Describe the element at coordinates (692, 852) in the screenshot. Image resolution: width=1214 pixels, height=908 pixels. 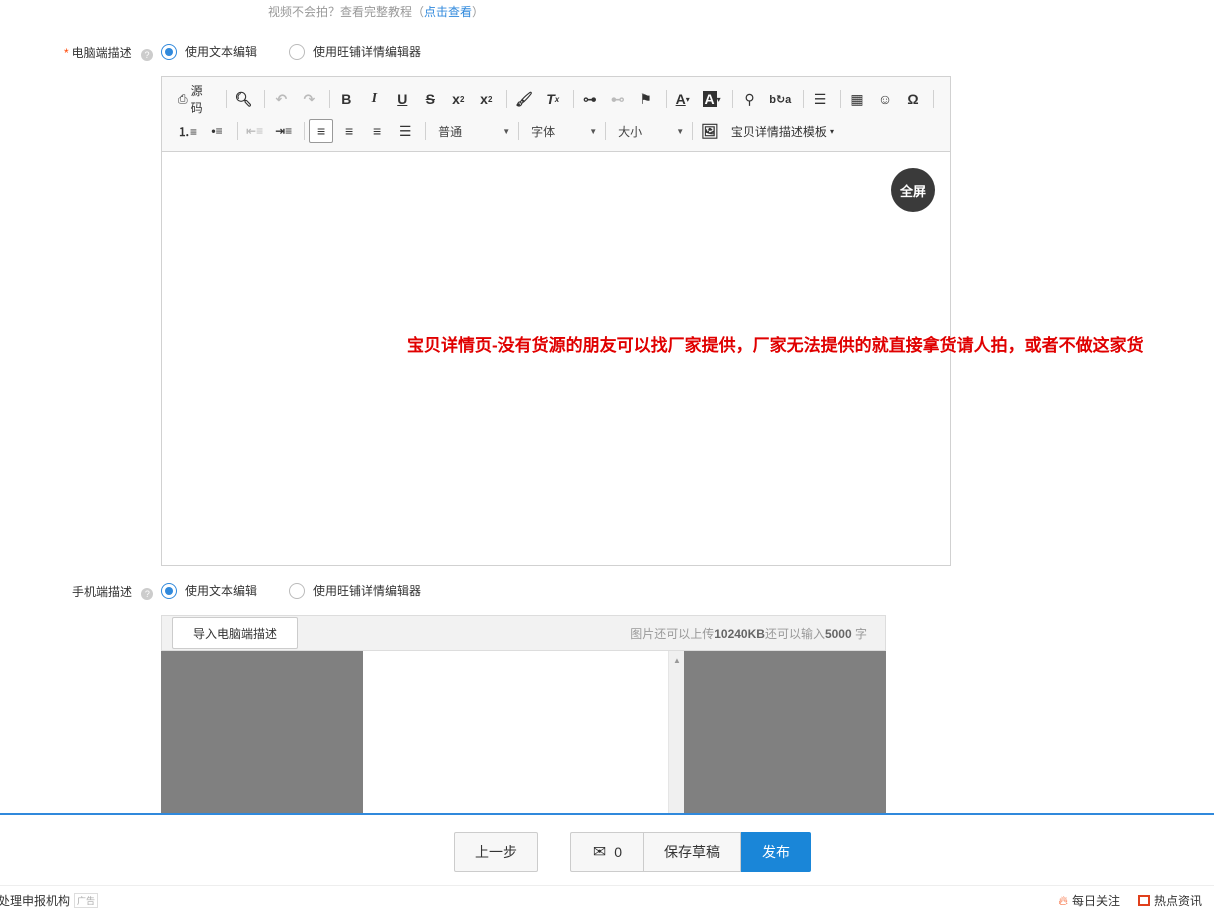
I see `save-draft-button: 保存草稿` at that location.